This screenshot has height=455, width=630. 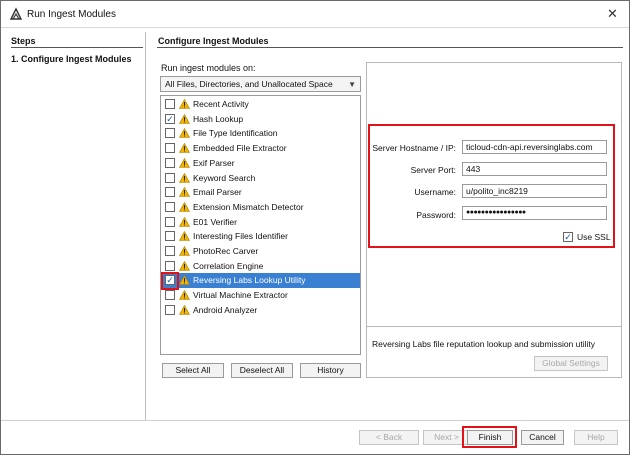 I want to click on module-label: Keyword Search, so click(x=224, y=177).